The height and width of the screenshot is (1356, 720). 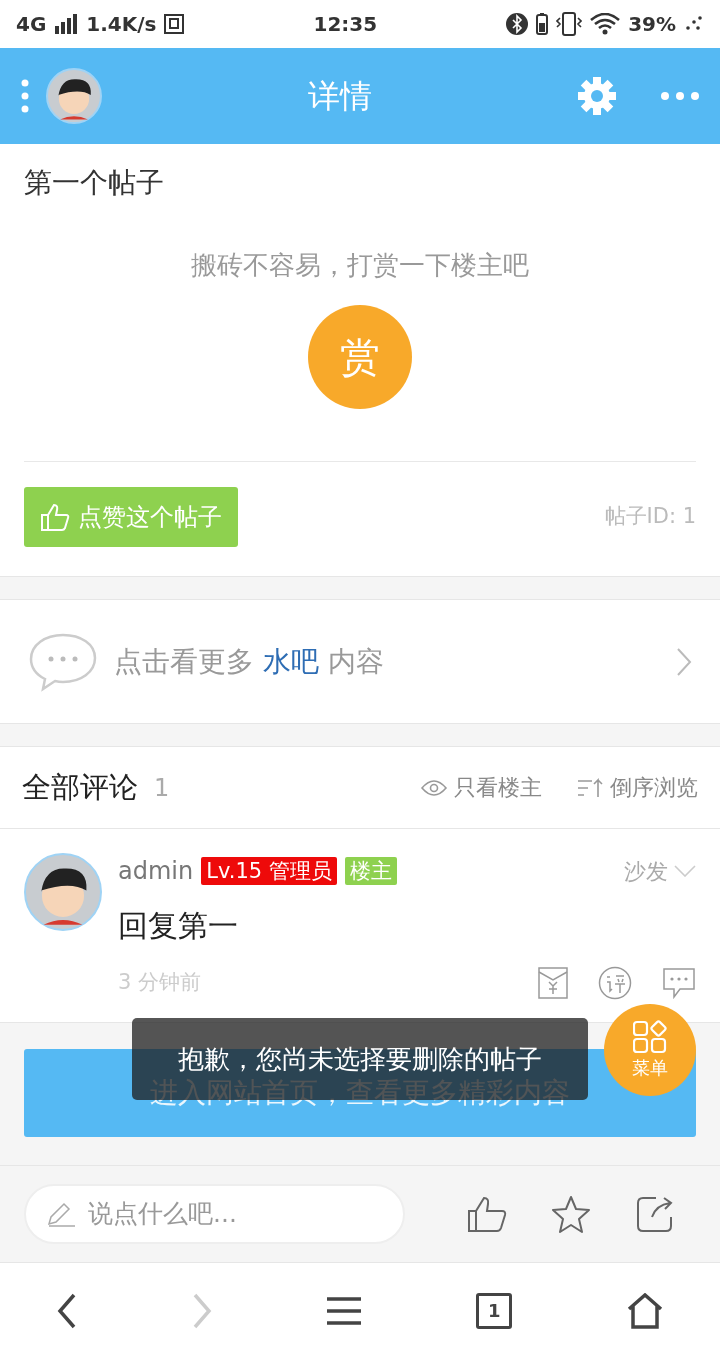 What do you see at coordinates (121, 24) in the screenshot?
I see `speed-label: 1.4K/s` at bounding box center [121, 24].